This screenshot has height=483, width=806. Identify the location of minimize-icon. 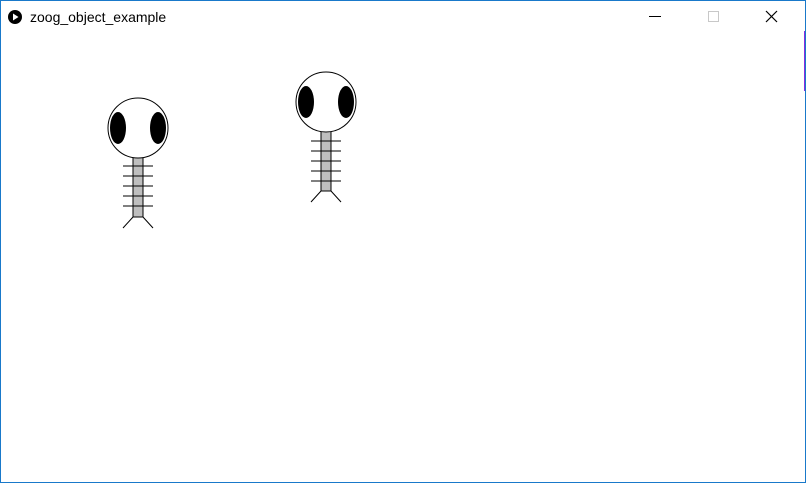
(655, 16).